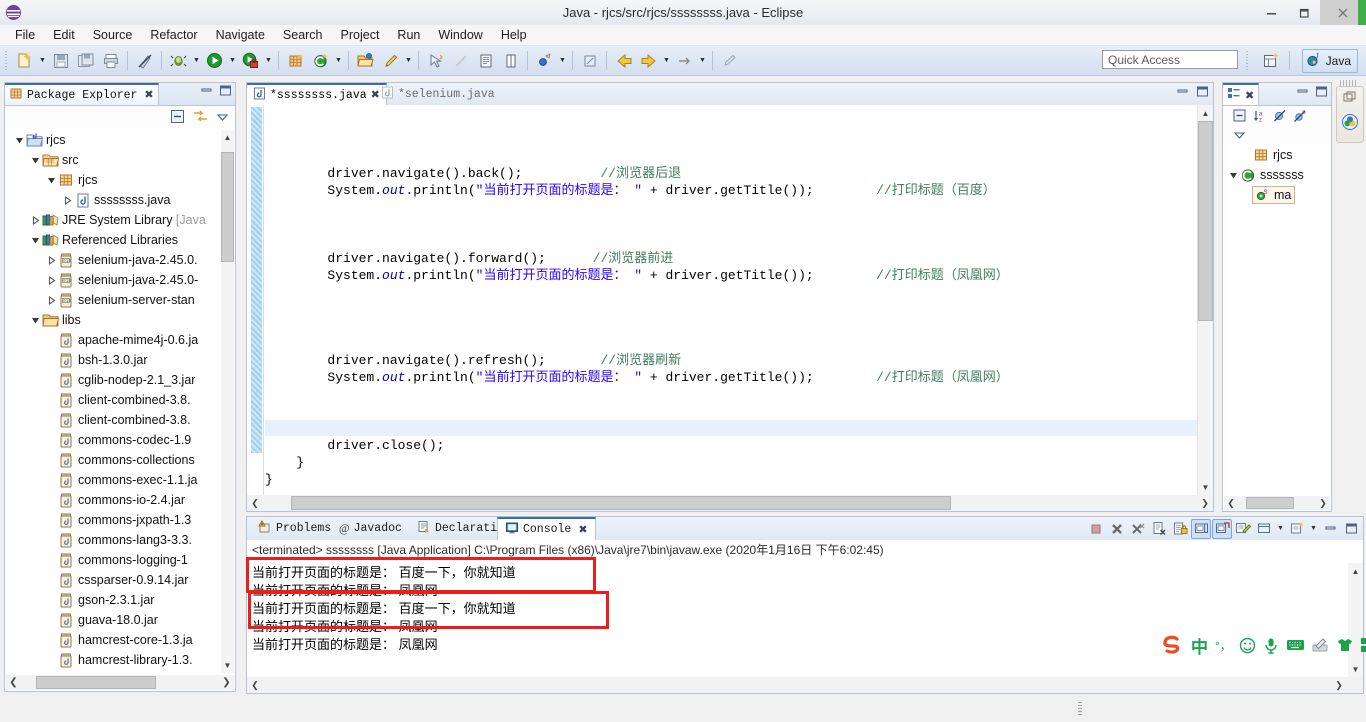 Image resolution: width=1366 pixels, height=722 pixels. Describe the element at coordinates (120, 380) in the screenshot. I see `tree-item: cglib-nodep-2.1_3.jar` at that location.